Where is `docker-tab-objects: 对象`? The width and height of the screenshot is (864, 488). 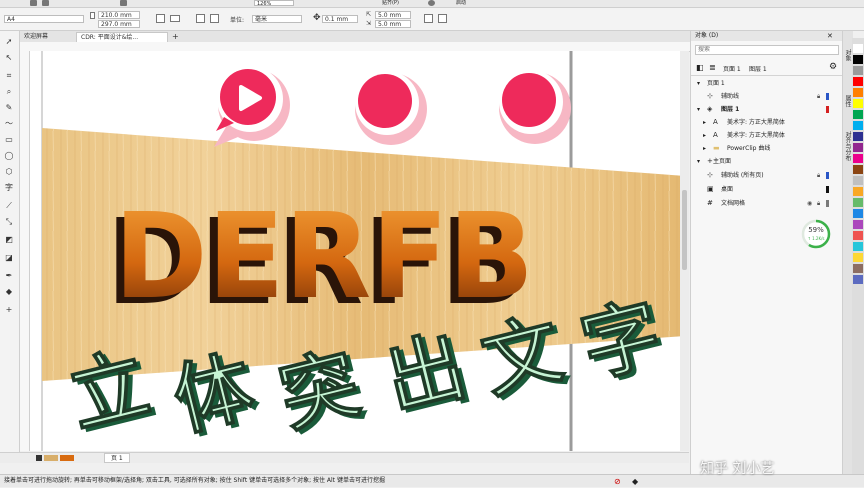 docker-tab-objects: 对象 is located at coordinates (848, 55).